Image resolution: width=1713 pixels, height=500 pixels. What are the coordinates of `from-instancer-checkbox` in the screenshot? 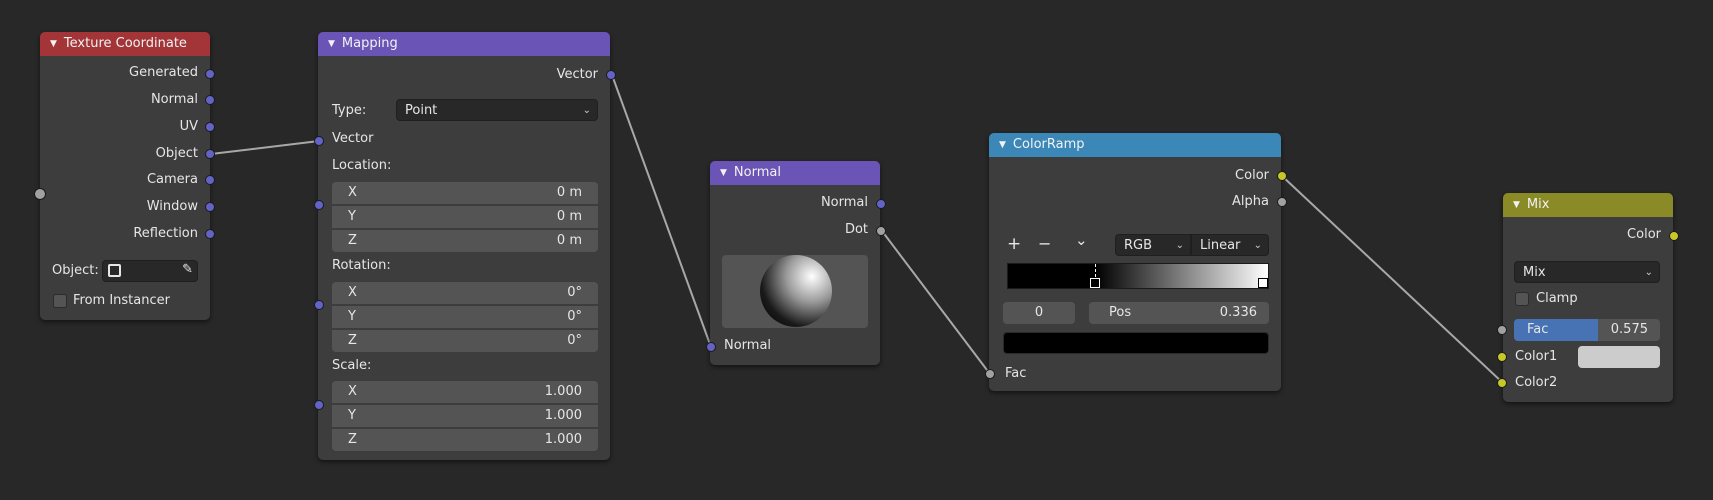 It's located at (60, 301).